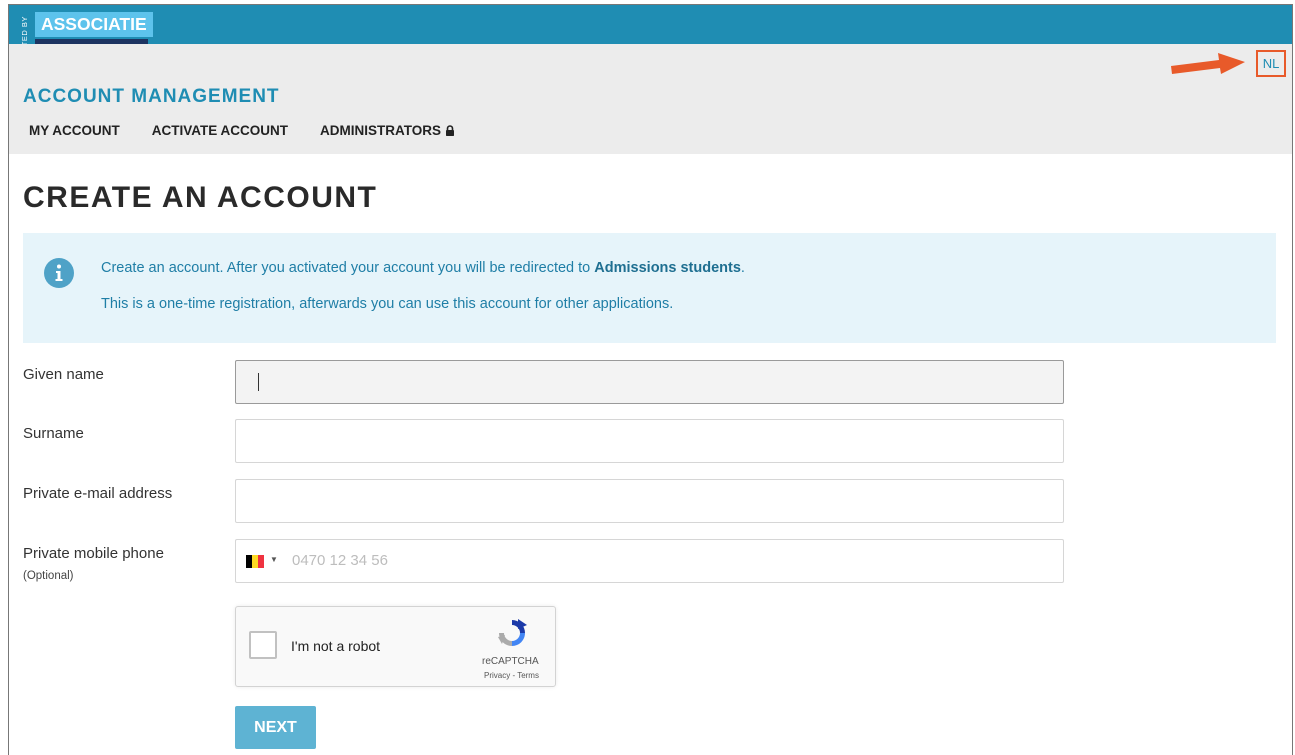  What do you see at coordinates (650, 34) in the screenshot?
I see `top-bar: HOSTED BY ASSOCIATIE KU LEUVEN` at bounding box center [650, 34].